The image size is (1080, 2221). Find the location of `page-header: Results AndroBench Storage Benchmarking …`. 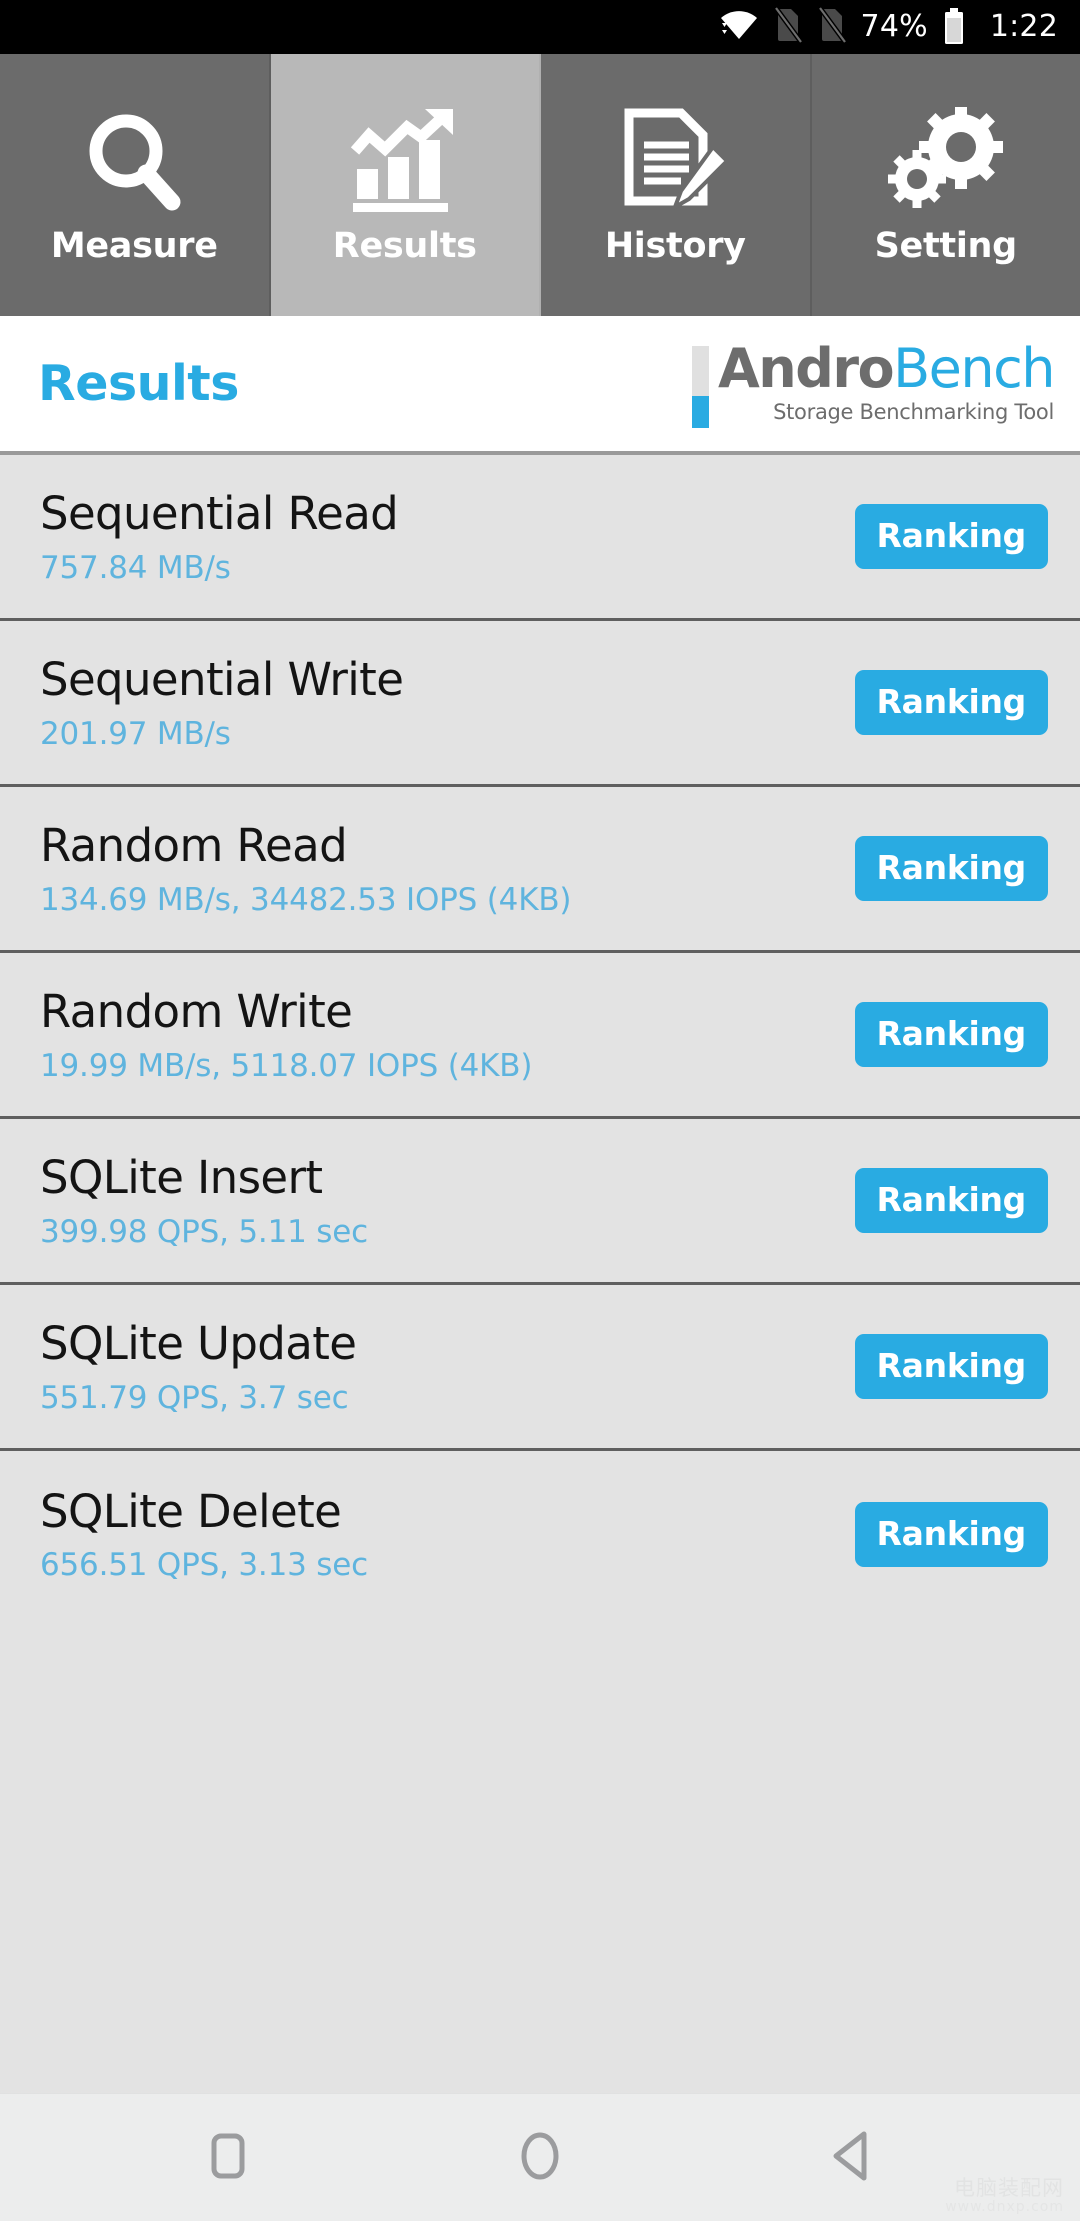

page-header: Results AndroBench Storage Benchmarking … is located at coordinates (540, 385).